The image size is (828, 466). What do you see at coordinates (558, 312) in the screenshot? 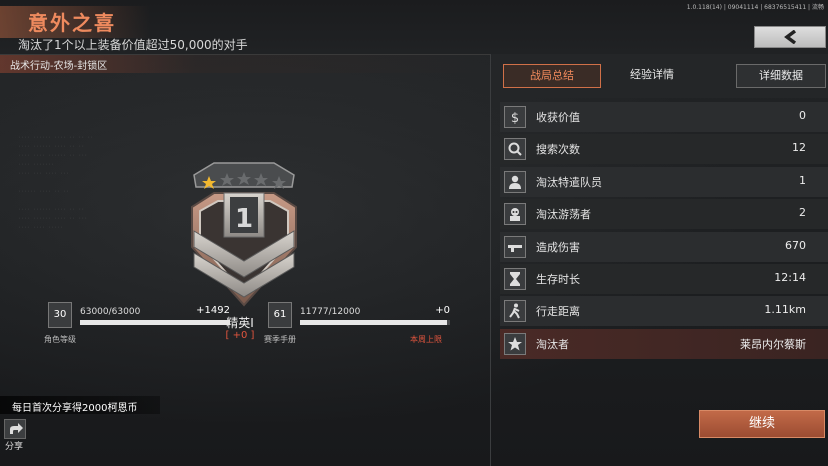
I see `stat-label: 行走距离` at bounding box center [558, 312].